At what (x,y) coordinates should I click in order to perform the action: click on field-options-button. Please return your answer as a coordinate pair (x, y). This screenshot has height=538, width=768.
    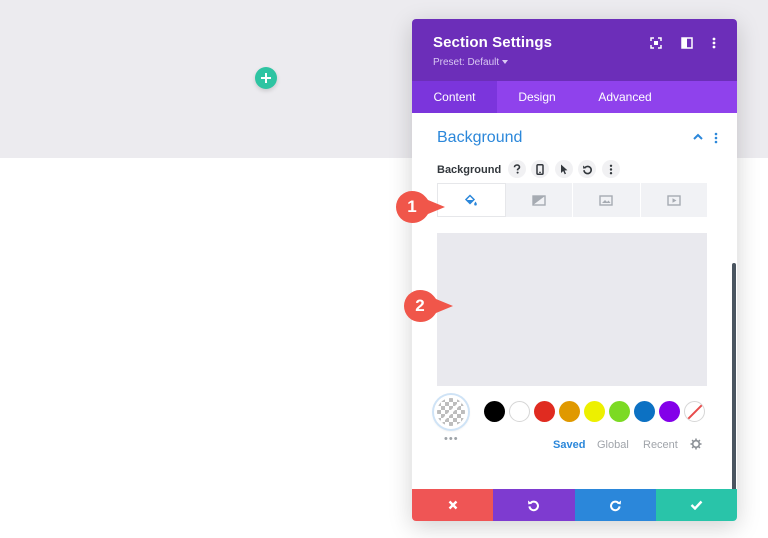
    Looking at the image, I should click on (611, 169).